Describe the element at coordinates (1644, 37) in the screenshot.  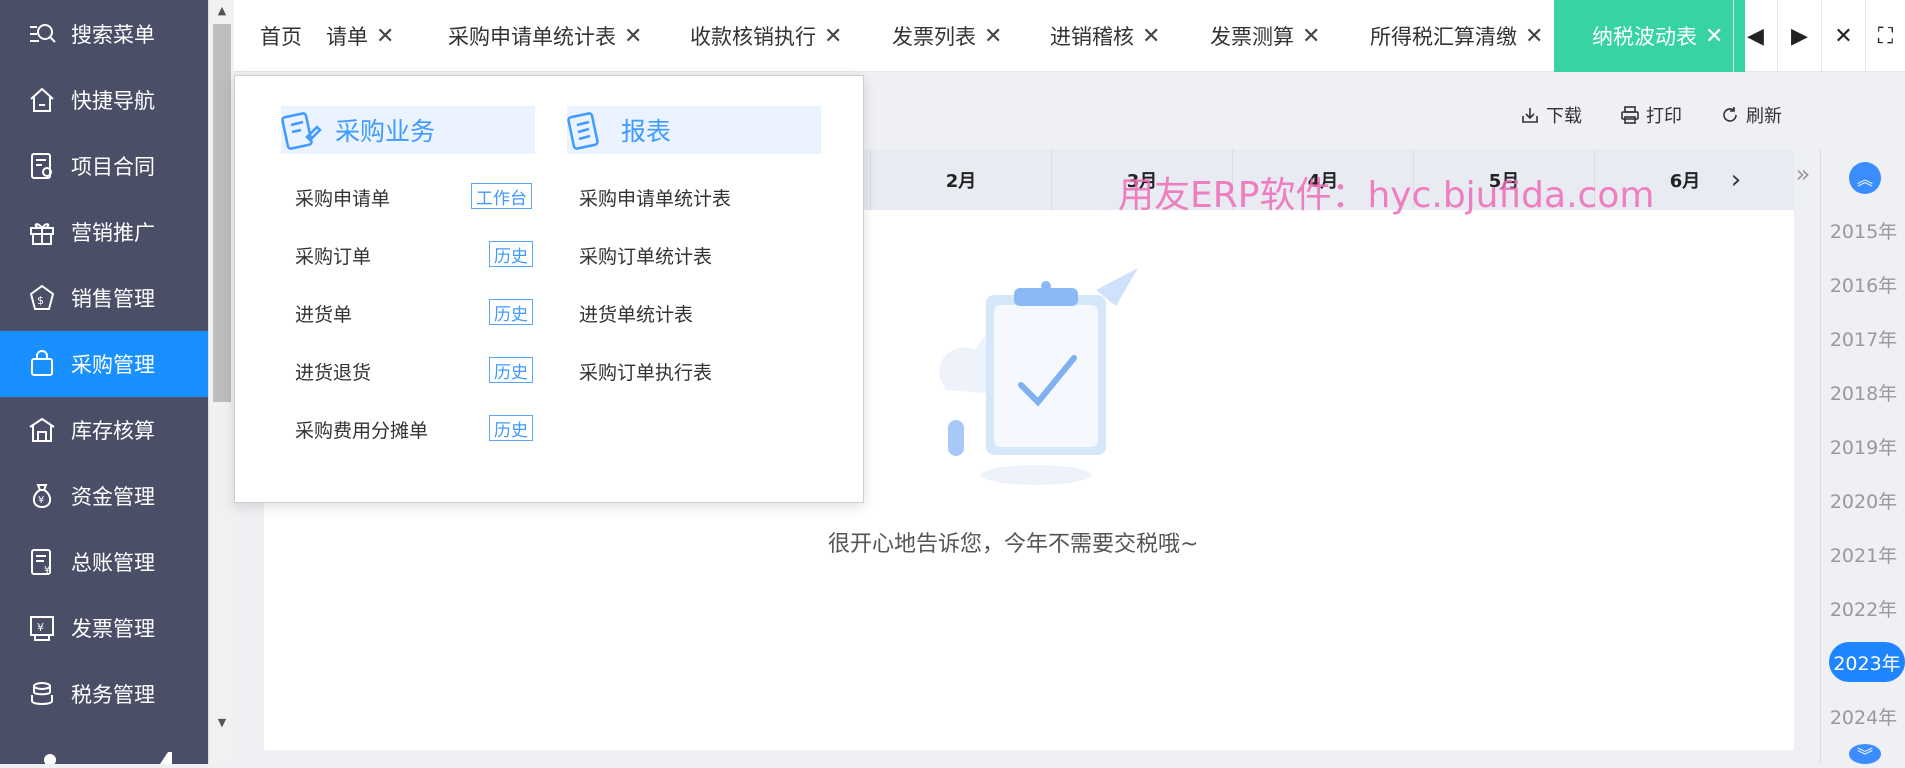
I see `tab-label: 纳税波动表` at that location.